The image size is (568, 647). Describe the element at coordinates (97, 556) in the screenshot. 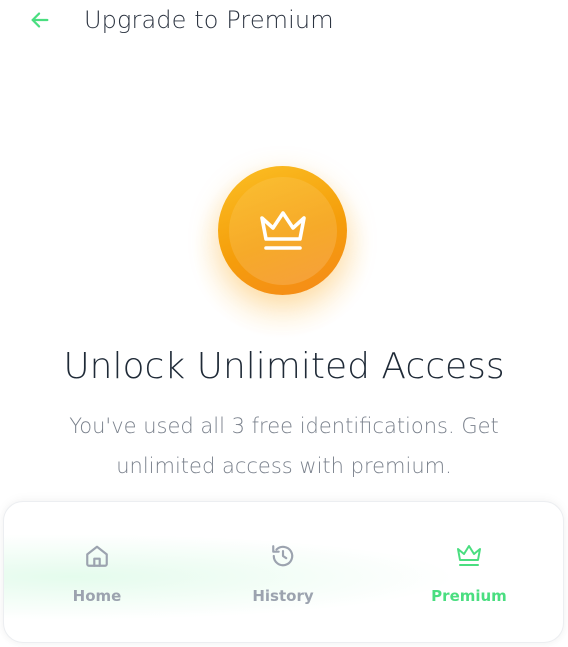

I see `home-icon` at that location.